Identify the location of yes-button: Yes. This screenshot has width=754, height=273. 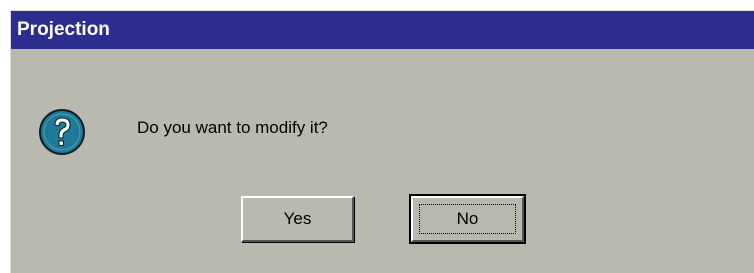
(297, 219).